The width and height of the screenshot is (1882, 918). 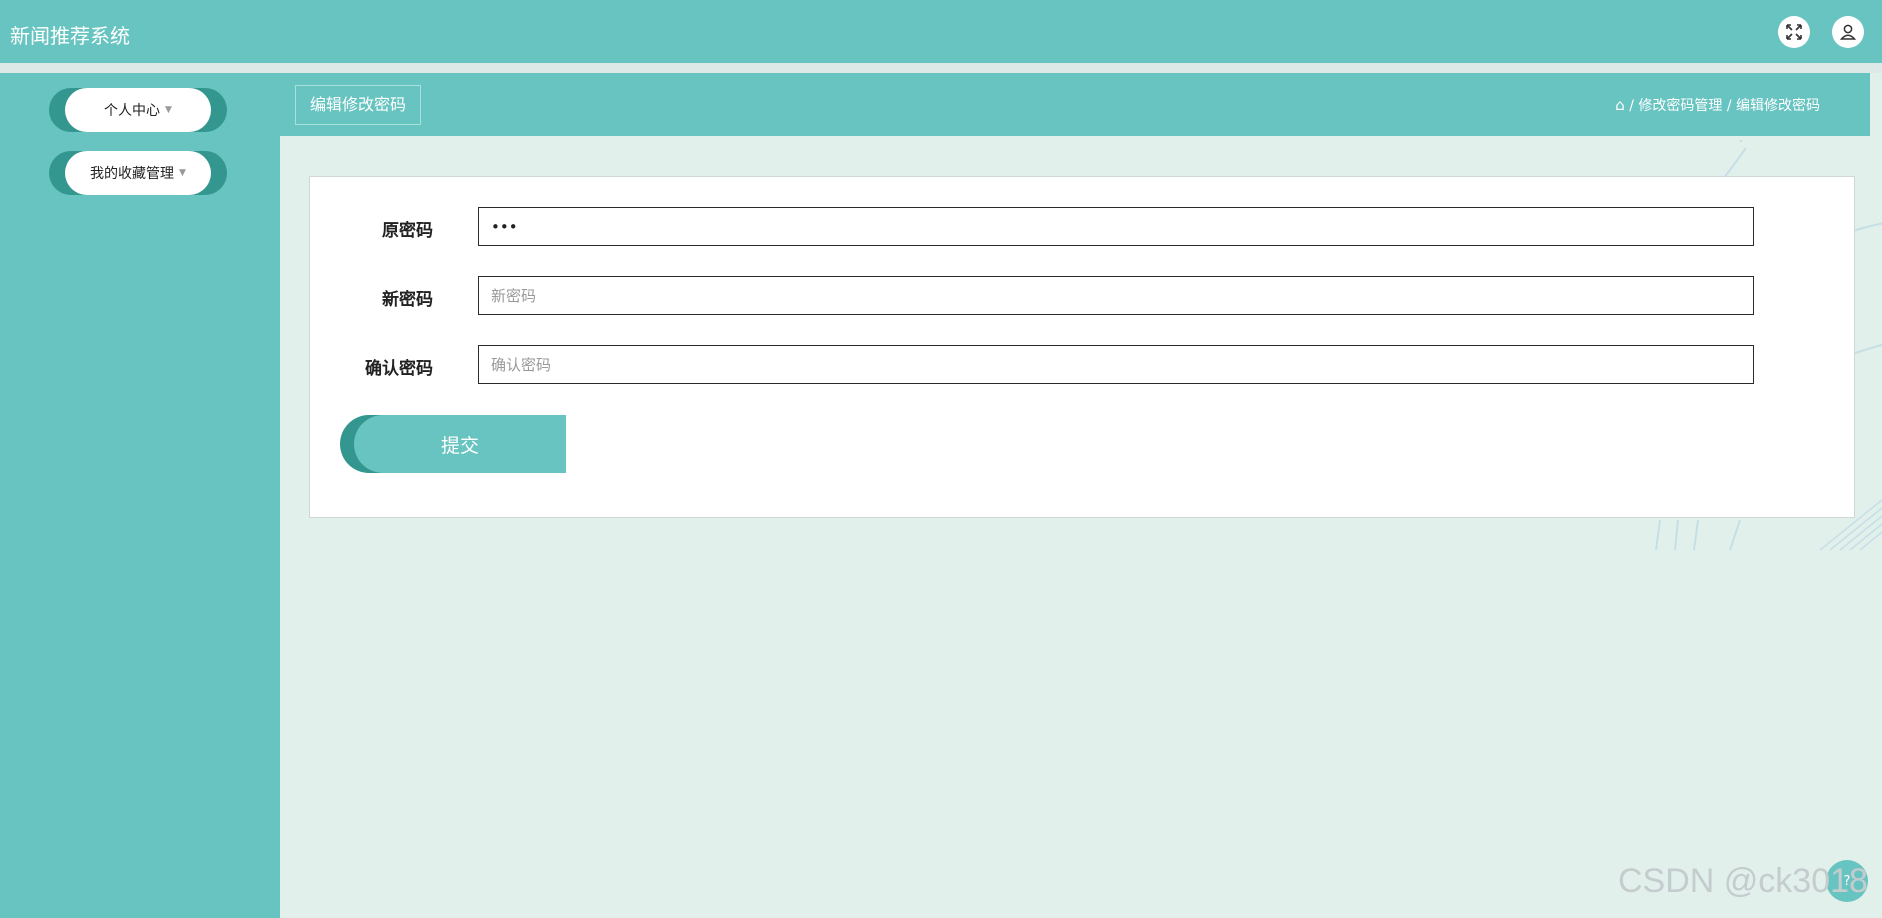 I want to click on page-header-bar: 编辑修改密码 ⌂ / 修改密码管理 / 编辑修改密码, so click(x=1075, y=104).